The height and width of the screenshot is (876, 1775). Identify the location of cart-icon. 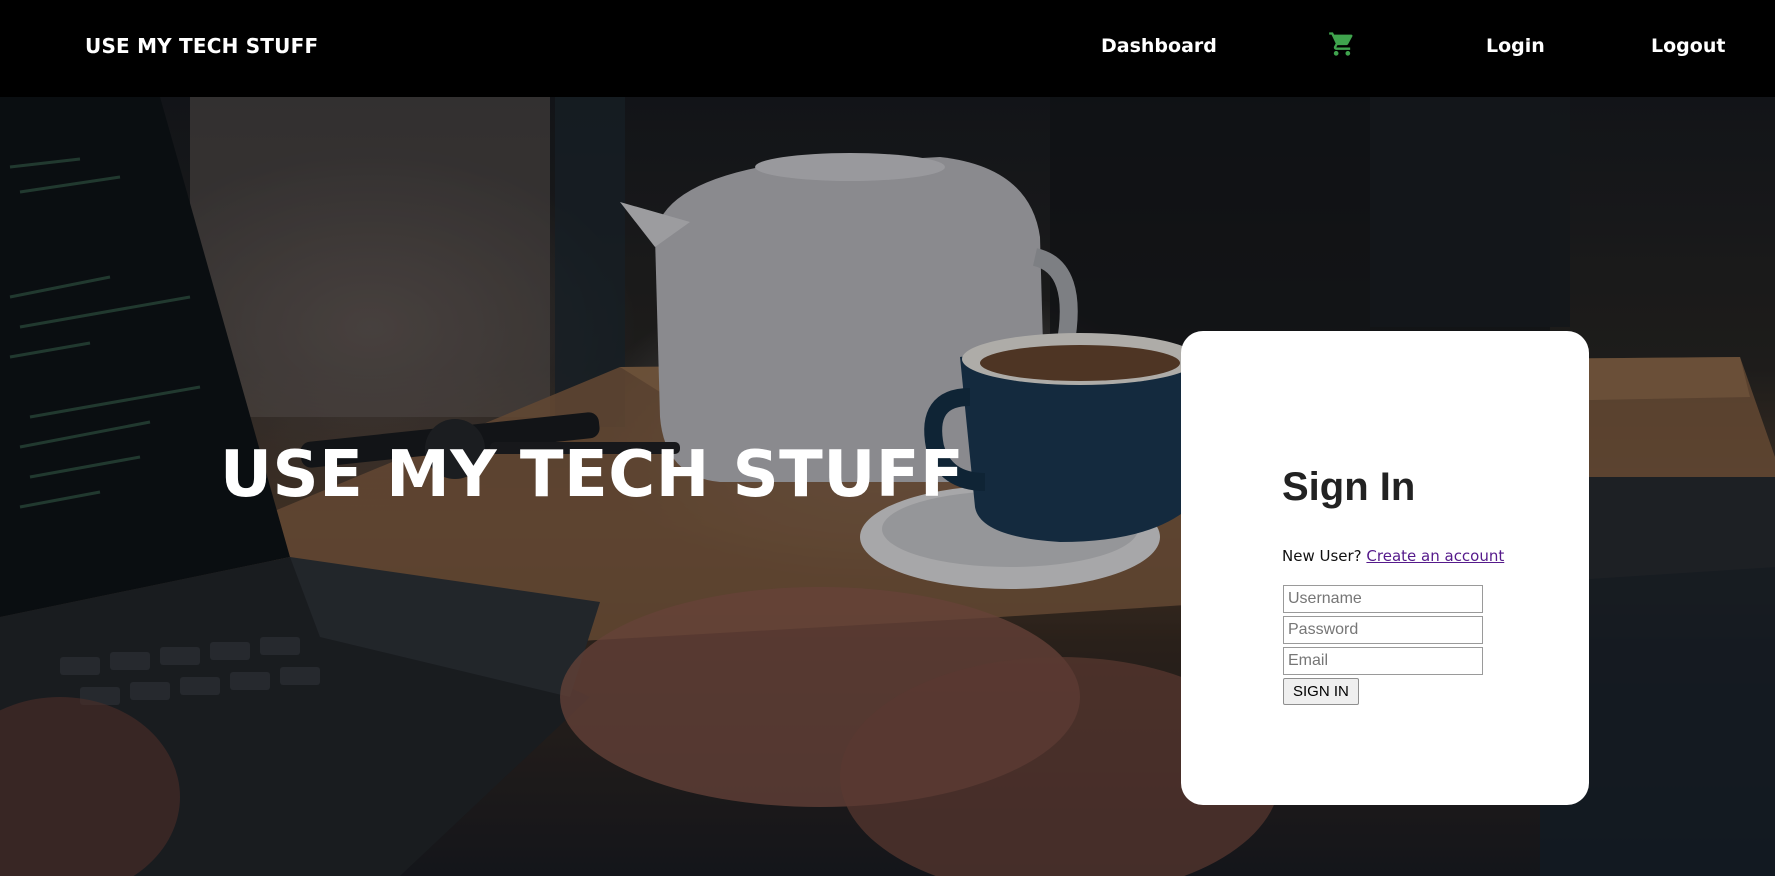
(1342, 44).